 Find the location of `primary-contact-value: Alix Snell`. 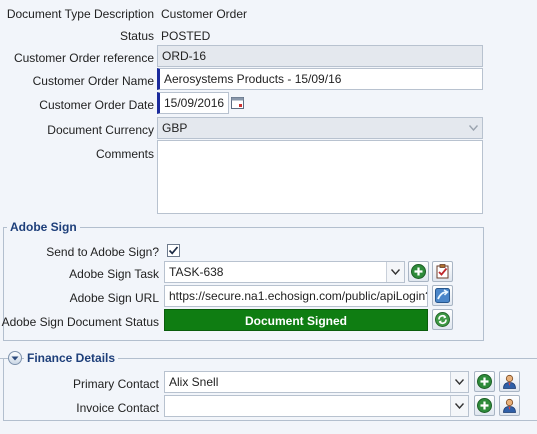

primary-contact-value: Alix Snell is located at coordinates (194, 382).